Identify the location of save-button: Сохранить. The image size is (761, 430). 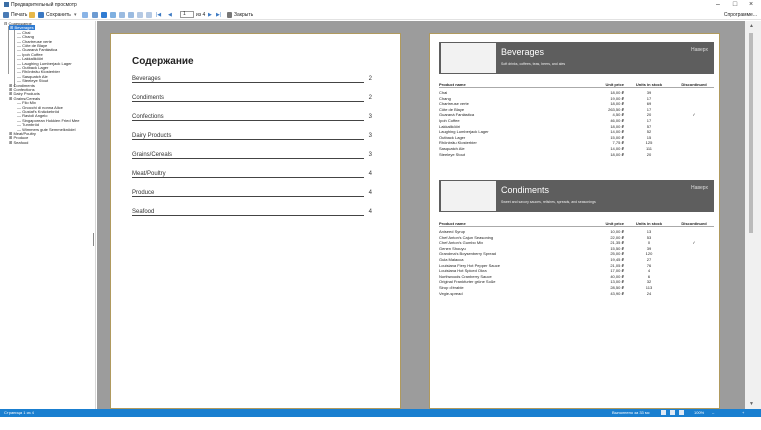
(58, 15).